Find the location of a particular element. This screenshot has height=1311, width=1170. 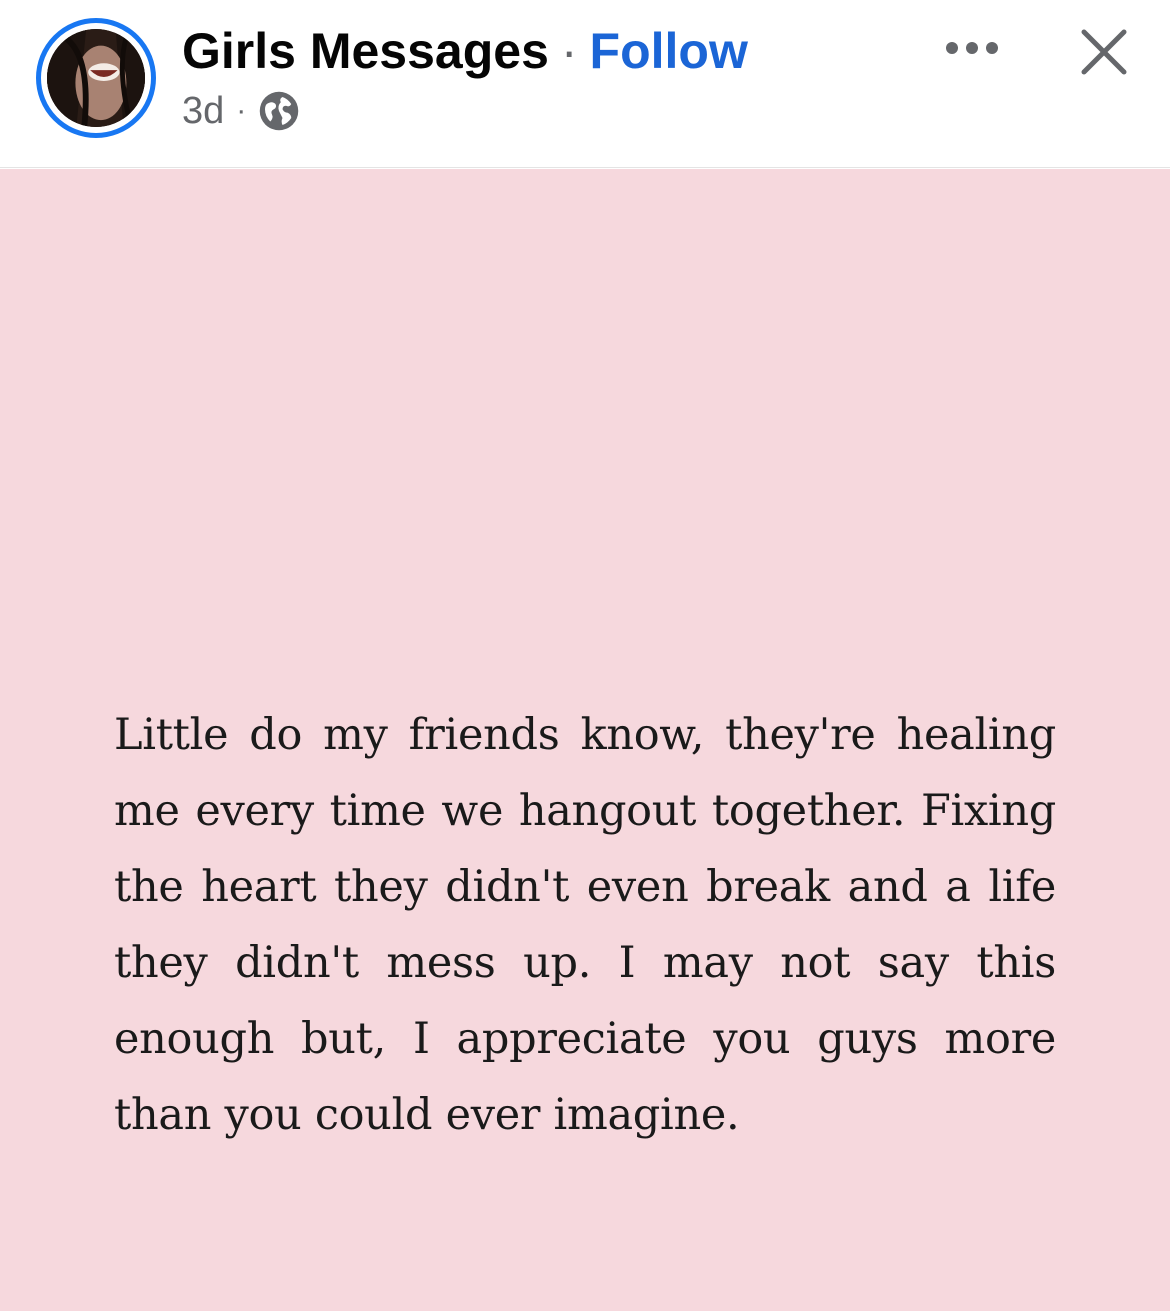

post-title-line: Girls Messages · Follow is located at coordinates (465, 51).